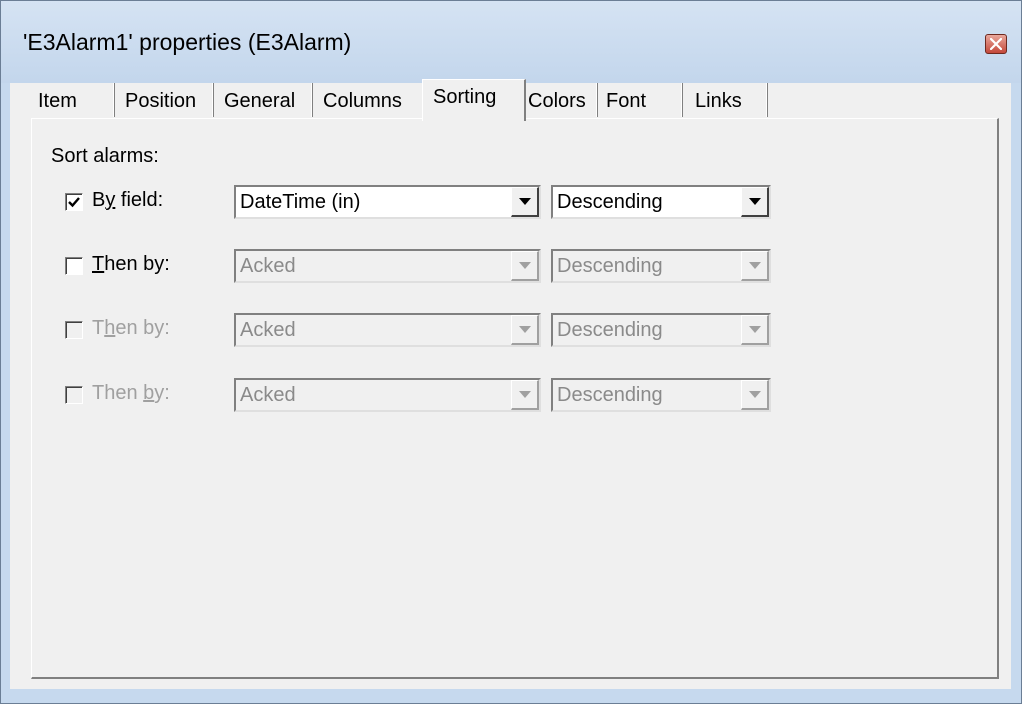 Image resolution: width=1022 pixels, height=704 pixels. Describe the element at coordinates (387, 330) in the screenshot. I see `sort-field-3-select: Acked` at that location.